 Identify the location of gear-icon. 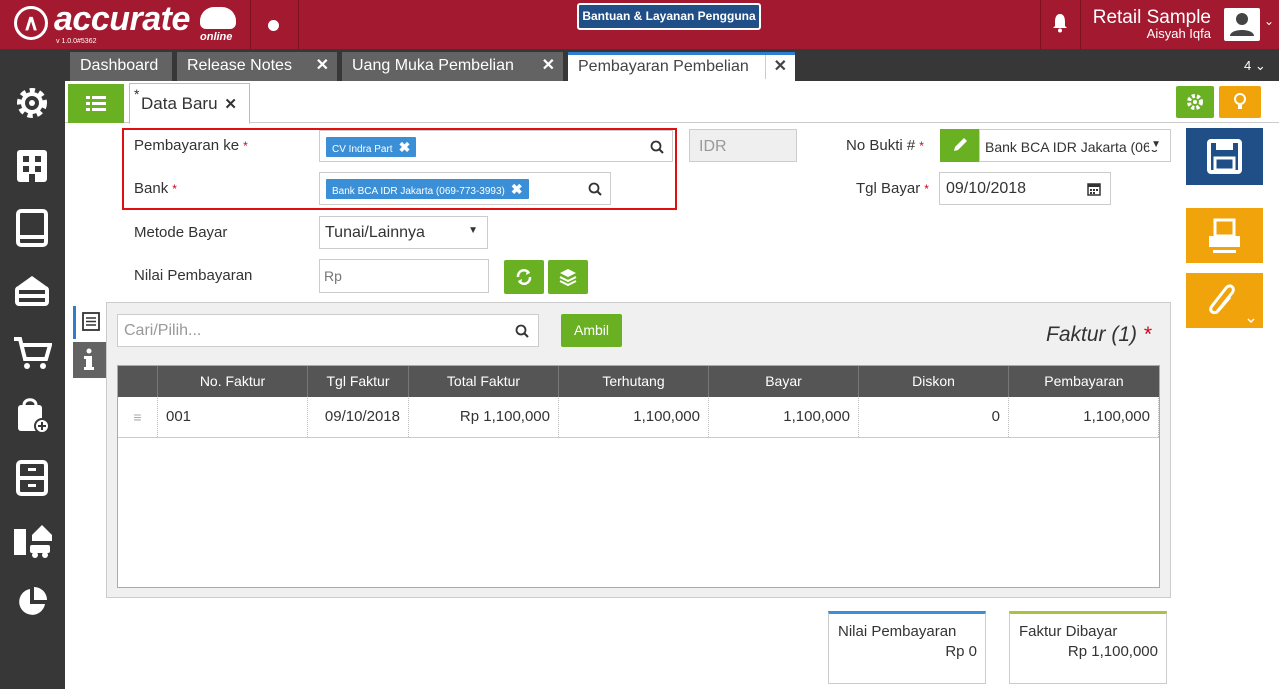
(1195, 102).